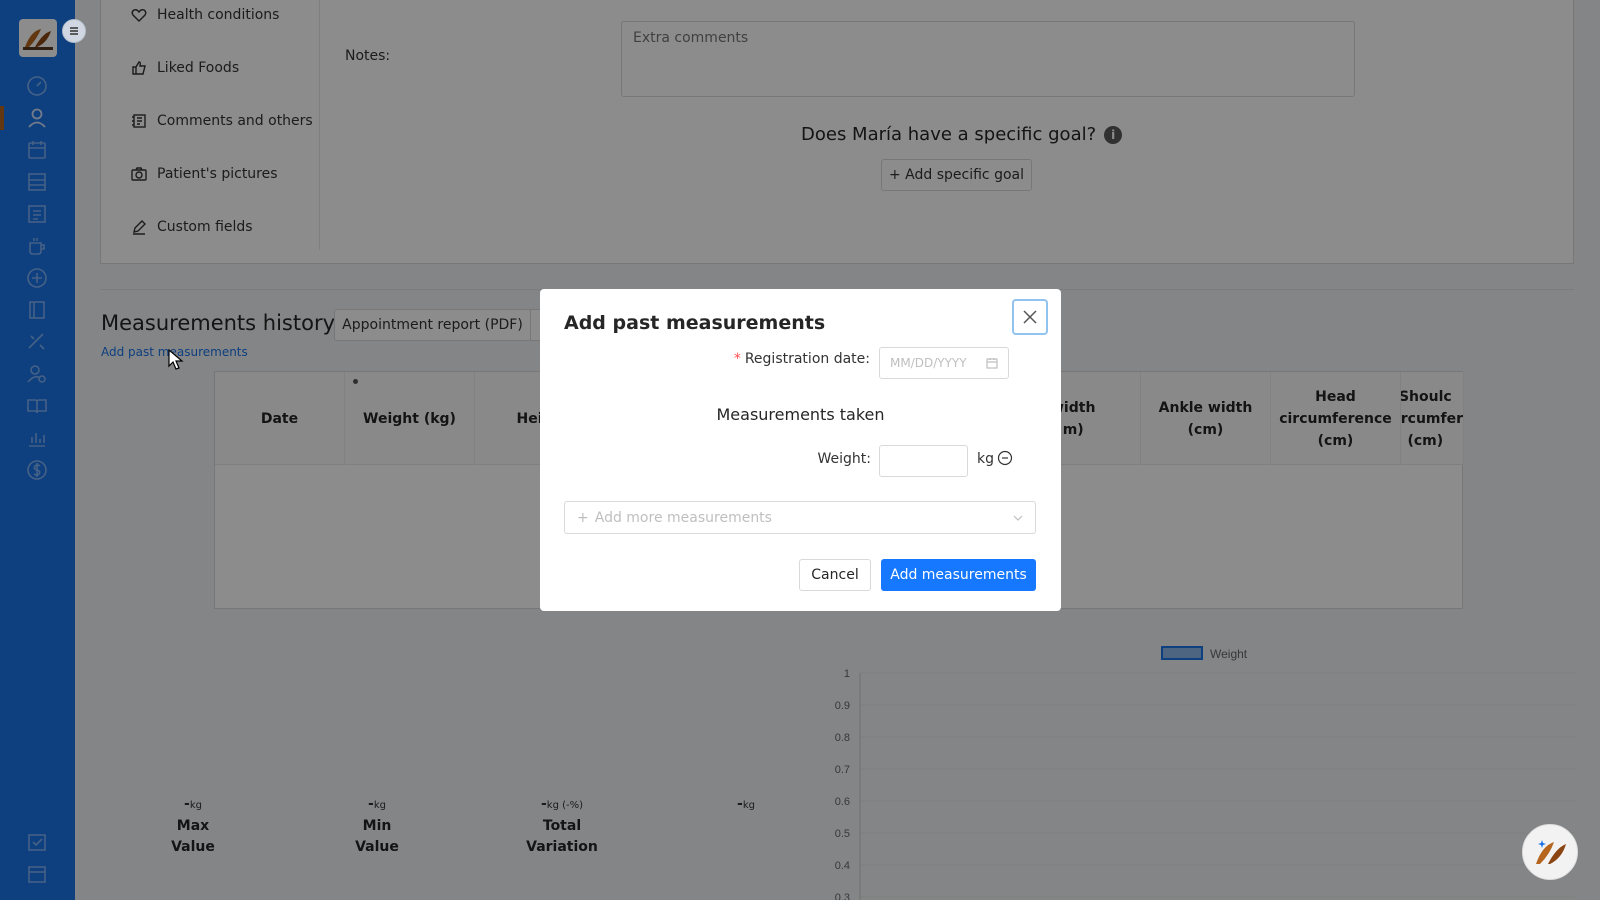  I want to click on add-measurements-button: Add measurements, so click(958, 575).